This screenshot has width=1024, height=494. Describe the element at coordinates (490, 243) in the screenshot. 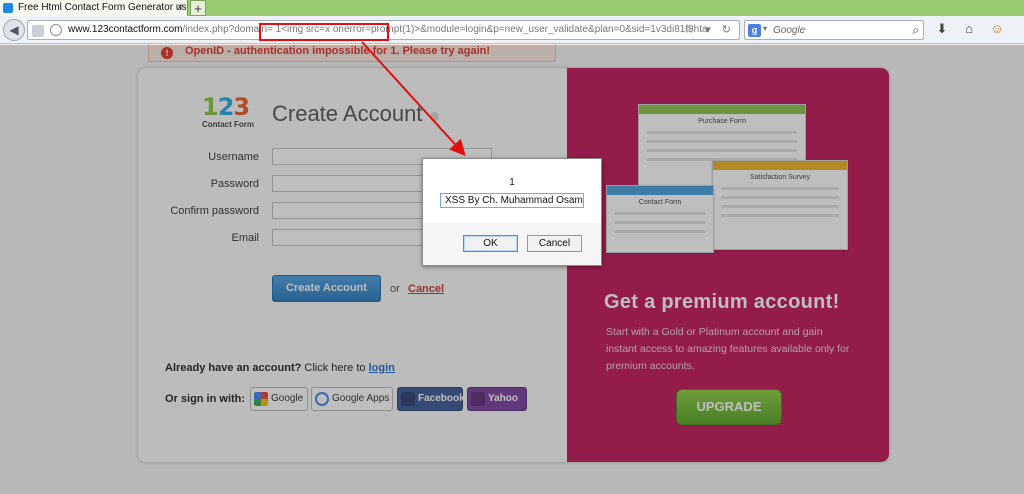

I see `ok-button: OK` at that location.